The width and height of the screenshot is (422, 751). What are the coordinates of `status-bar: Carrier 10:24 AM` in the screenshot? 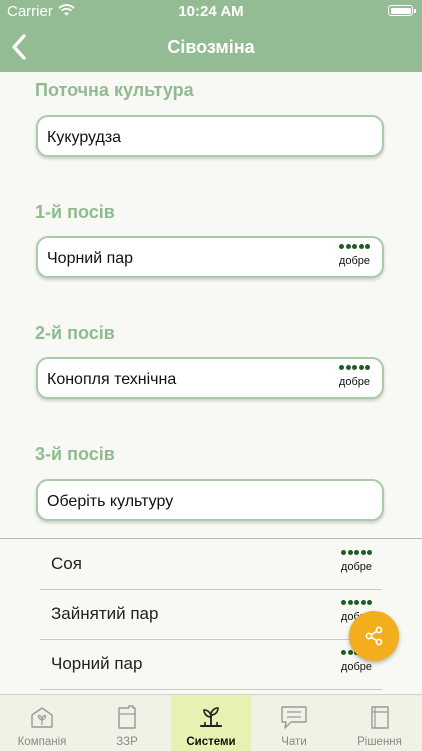 It's located at (211, 11).